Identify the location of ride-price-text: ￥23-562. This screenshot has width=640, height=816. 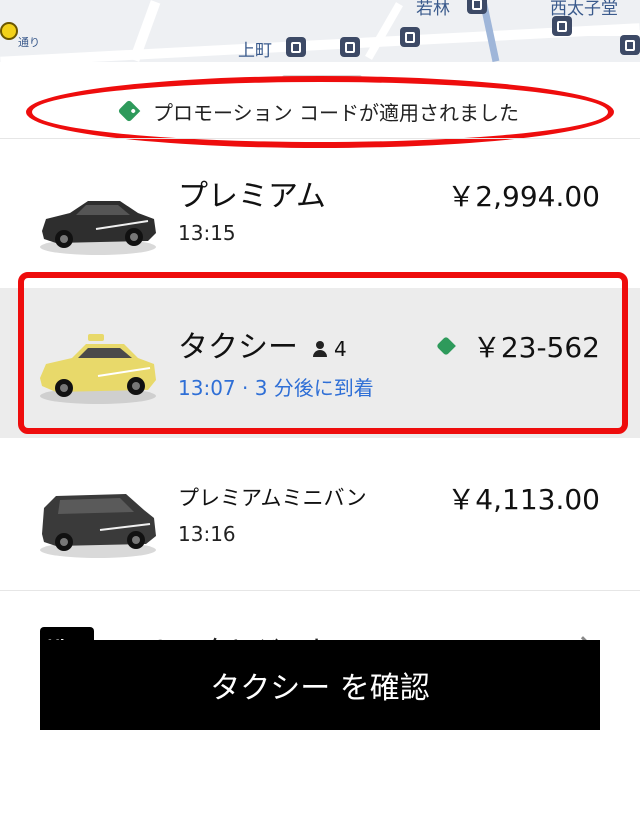
(536, 347).